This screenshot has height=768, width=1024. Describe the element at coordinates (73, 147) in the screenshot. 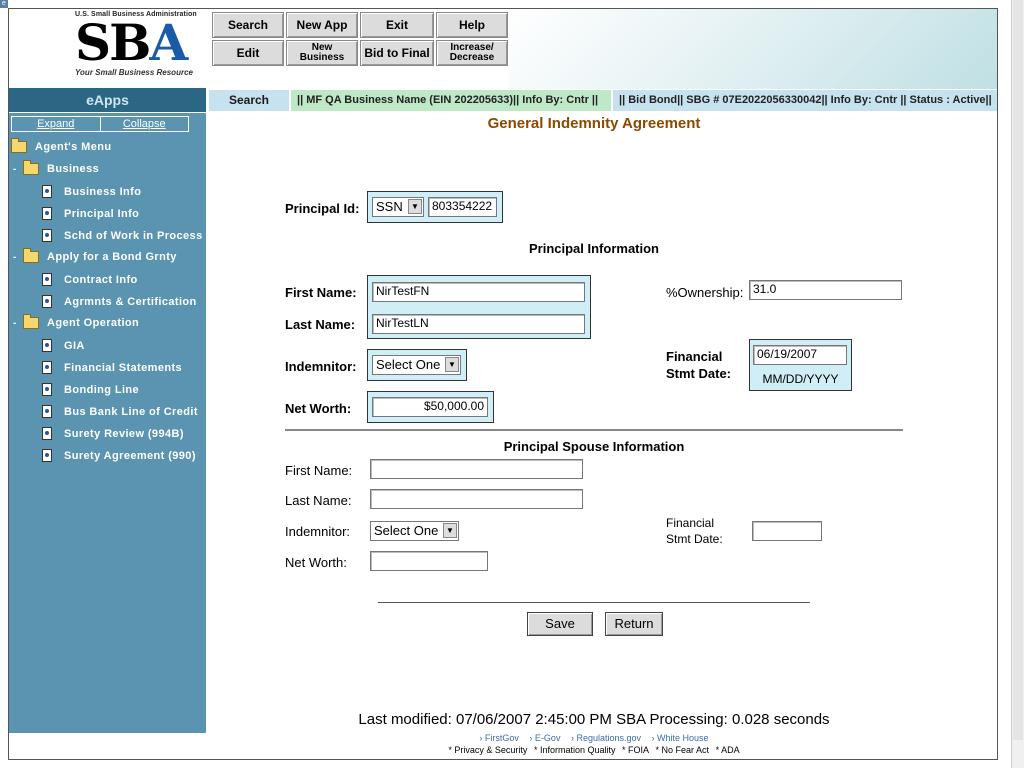

I see `agents-menu-label: Agent's Menu` at that location.